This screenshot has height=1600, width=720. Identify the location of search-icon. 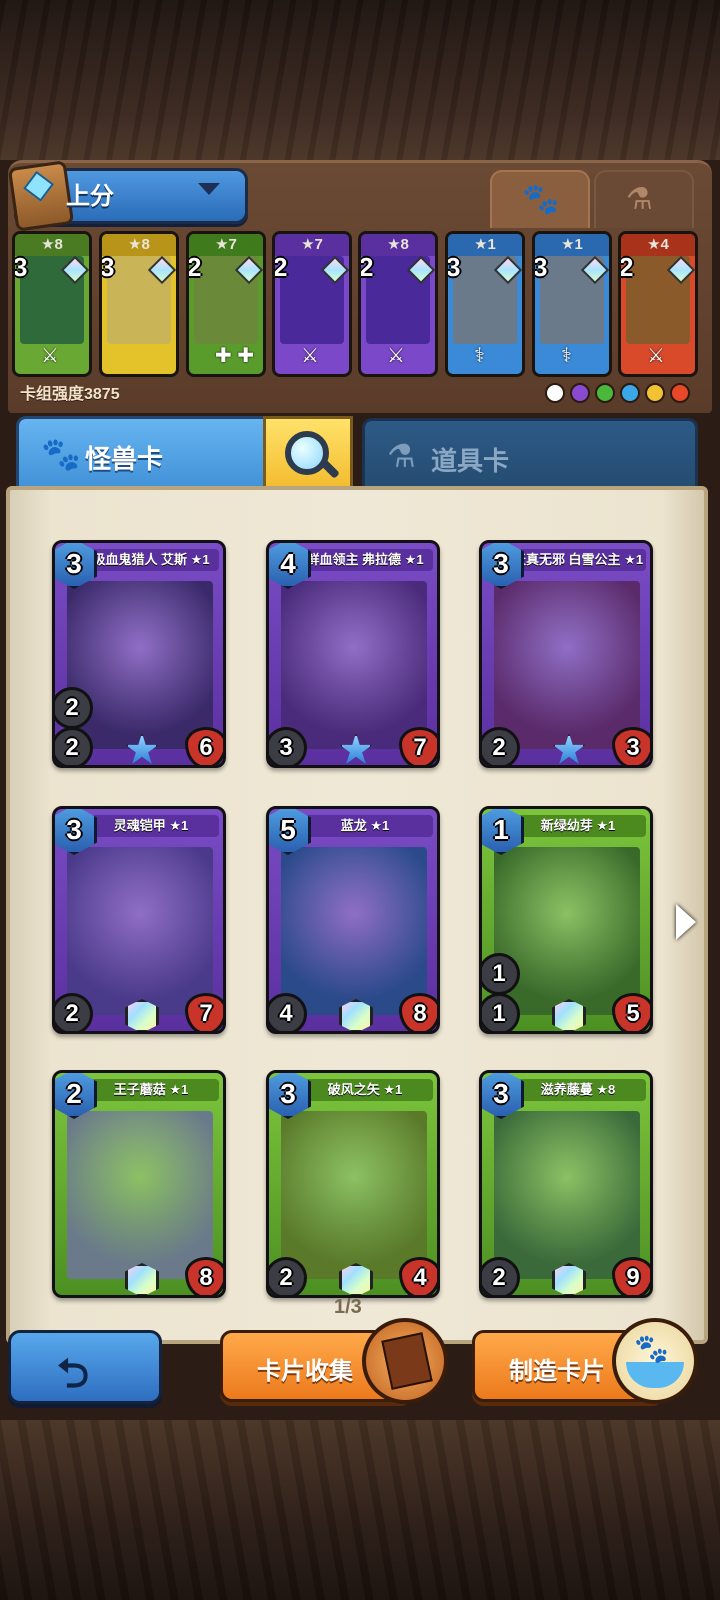
(307, 453).